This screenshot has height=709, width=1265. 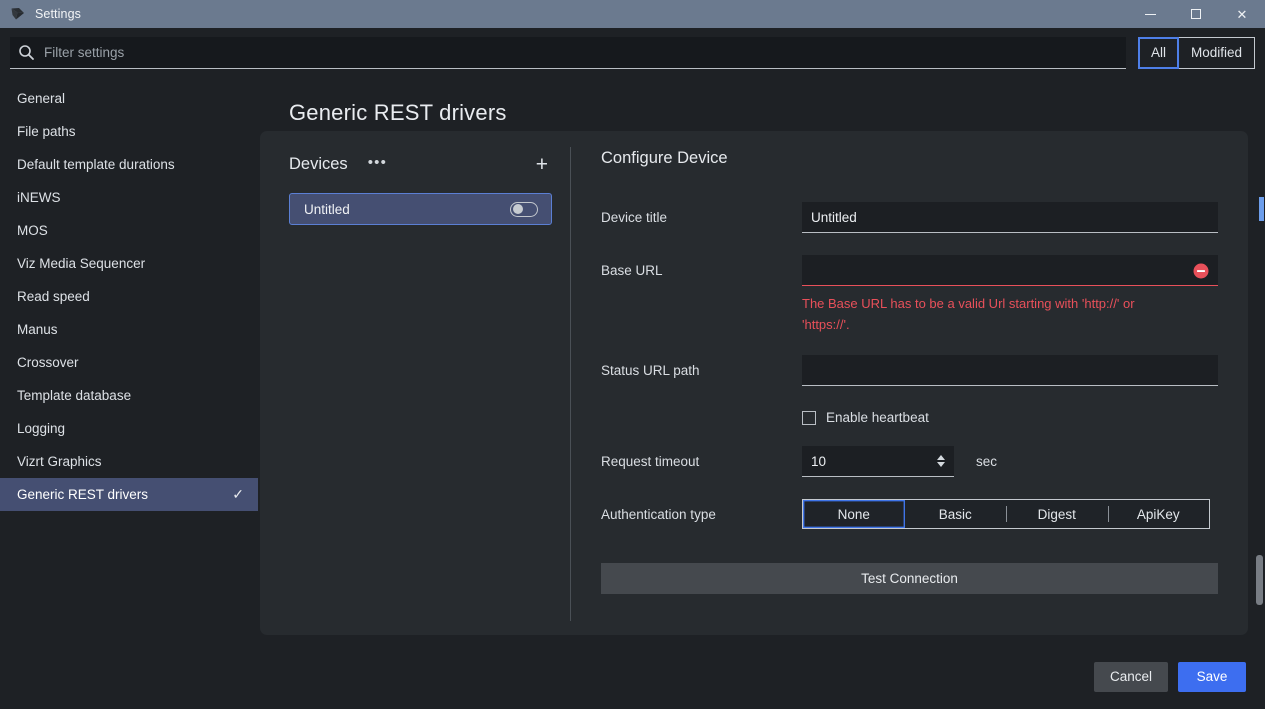 What do you see at coordinates (83, 494) in the screenshot?
I see `sidebar-item-label: Generic REST drivers` at bounding box center [83, 494].